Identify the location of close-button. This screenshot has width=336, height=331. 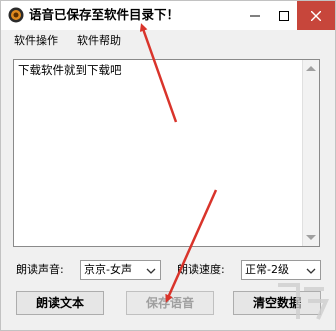
(316, 15).